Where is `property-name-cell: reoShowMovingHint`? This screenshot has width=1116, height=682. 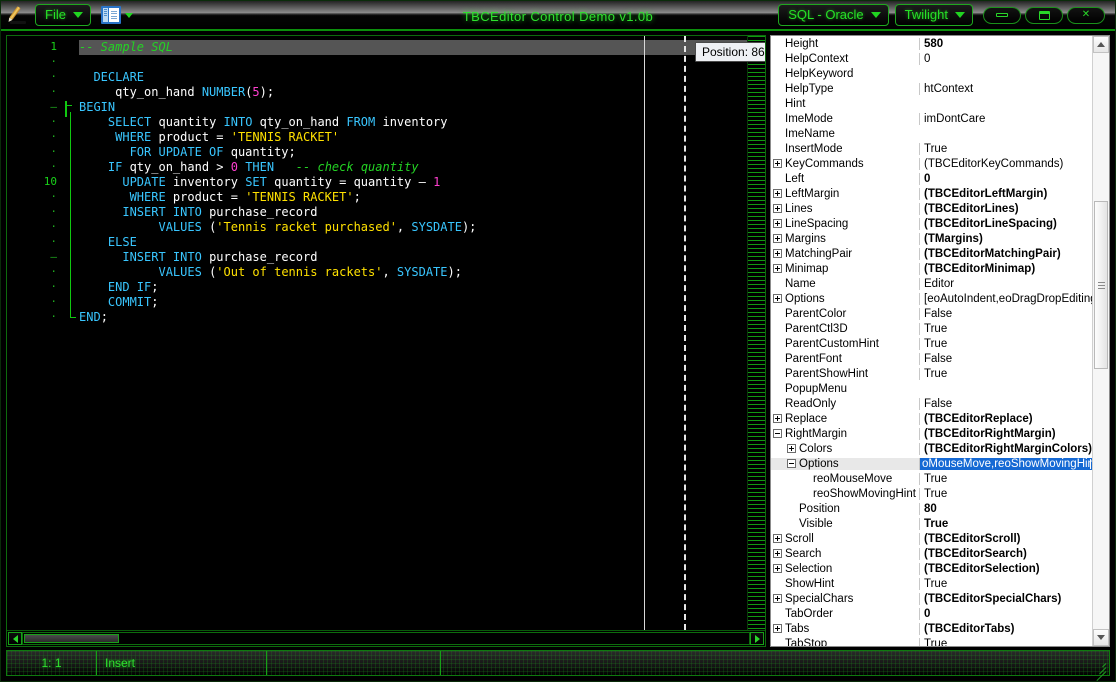
property-name-cell: reoShowMovingHint is located at coordinates (845, 494).